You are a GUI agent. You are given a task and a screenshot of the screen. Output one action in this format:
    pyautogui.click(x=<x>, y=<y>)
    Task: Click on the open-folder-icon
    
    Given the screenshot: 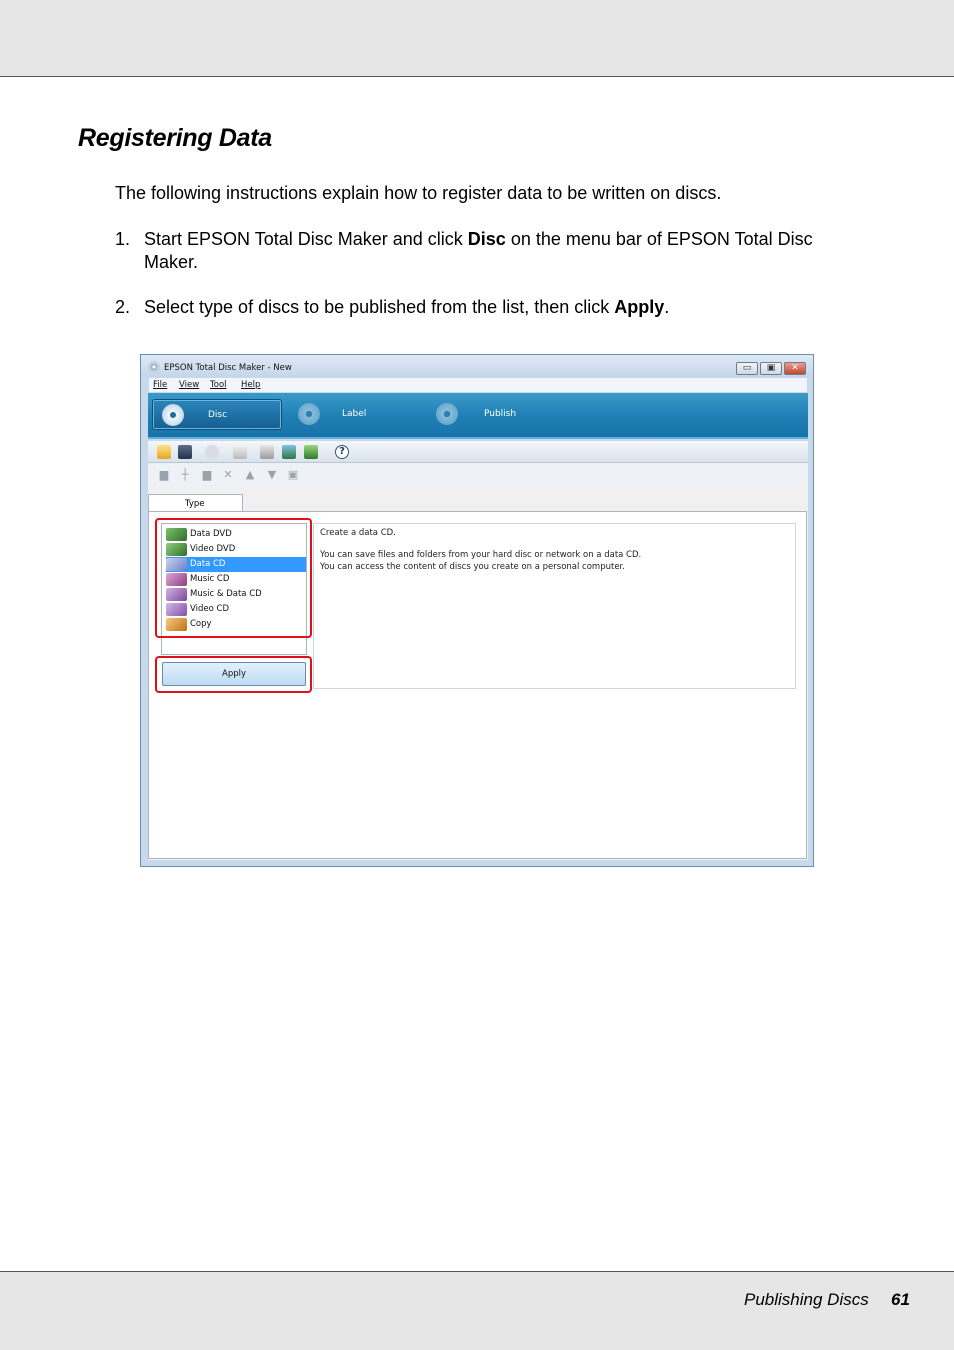 What is the action you would take?
    pyautogui.click(x=164, y=452)
    